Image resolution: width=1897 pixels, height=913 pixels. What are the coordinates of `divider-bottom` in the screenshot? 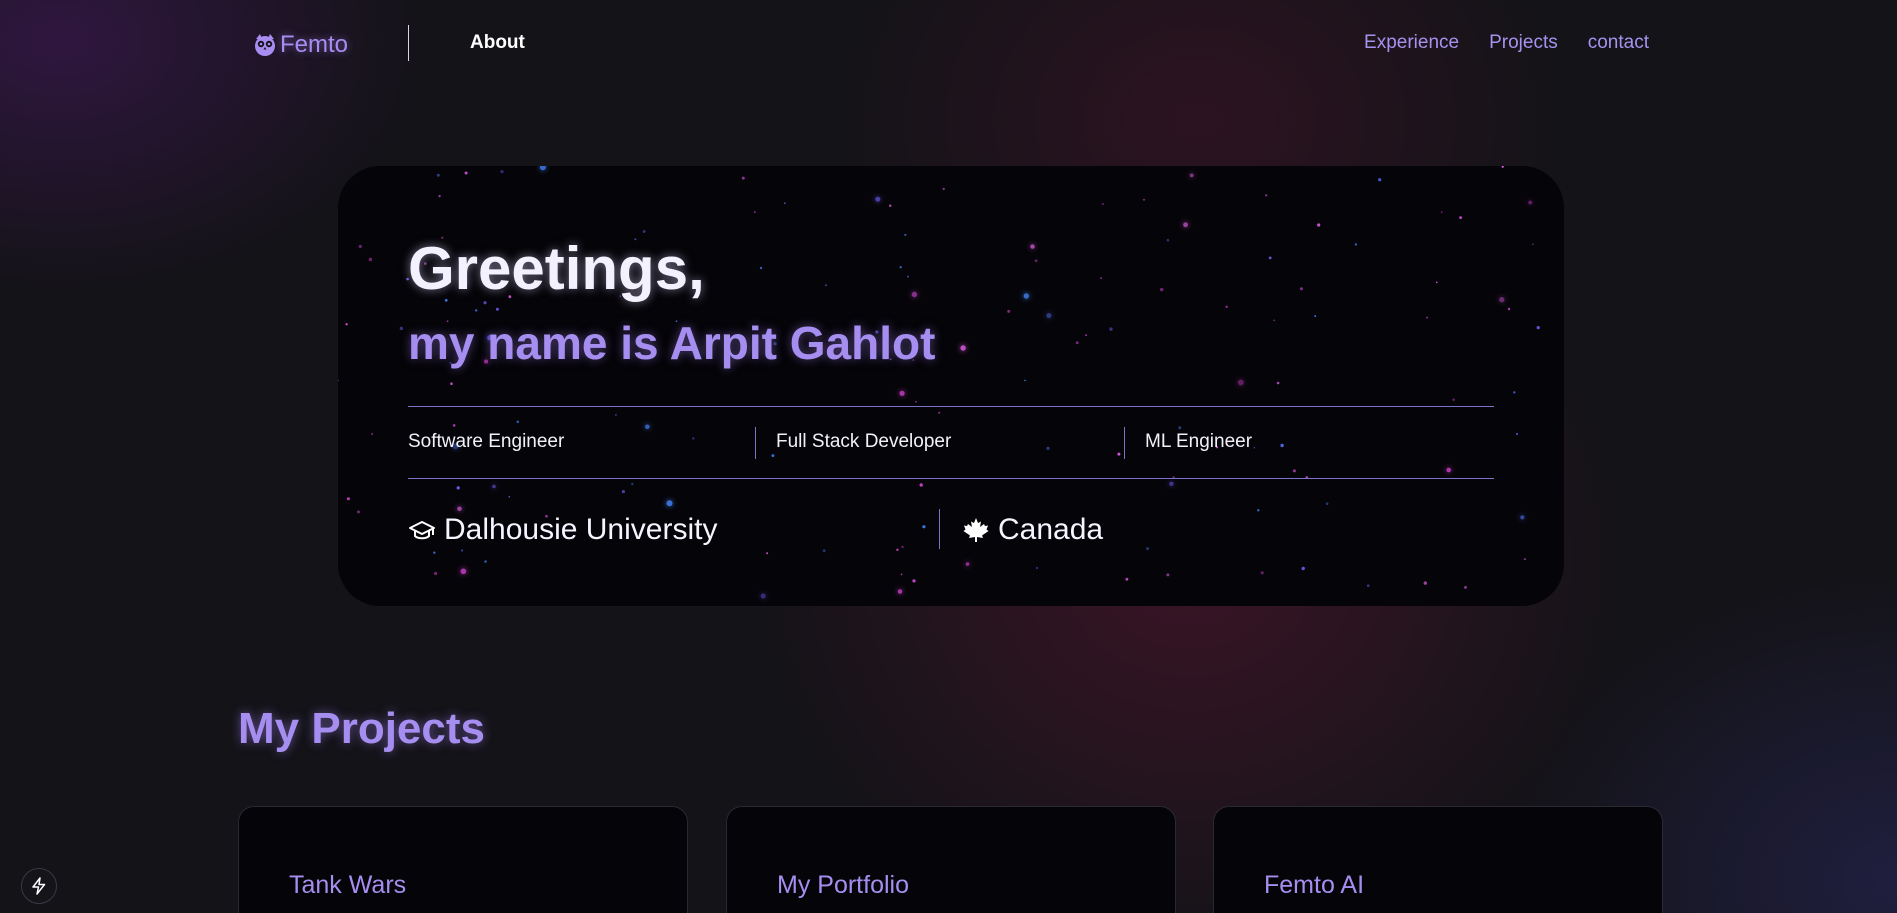 It's located at (951, 478).